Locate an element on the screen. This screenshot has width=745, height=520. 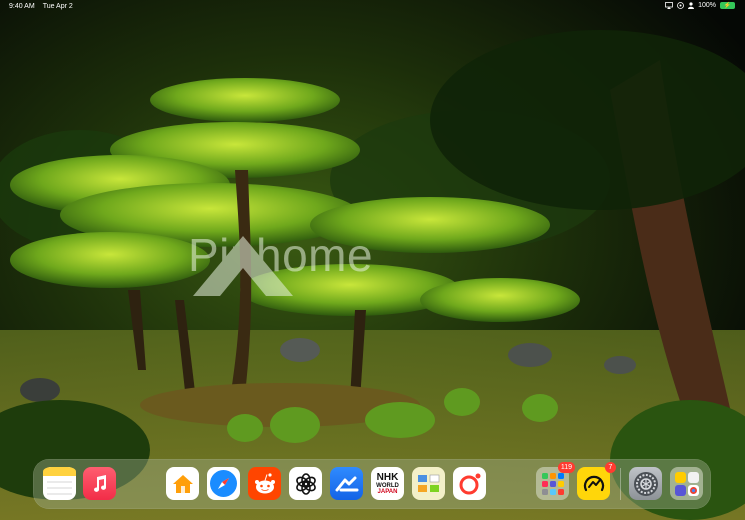
settings-icon is located at coordinates (645, 483).